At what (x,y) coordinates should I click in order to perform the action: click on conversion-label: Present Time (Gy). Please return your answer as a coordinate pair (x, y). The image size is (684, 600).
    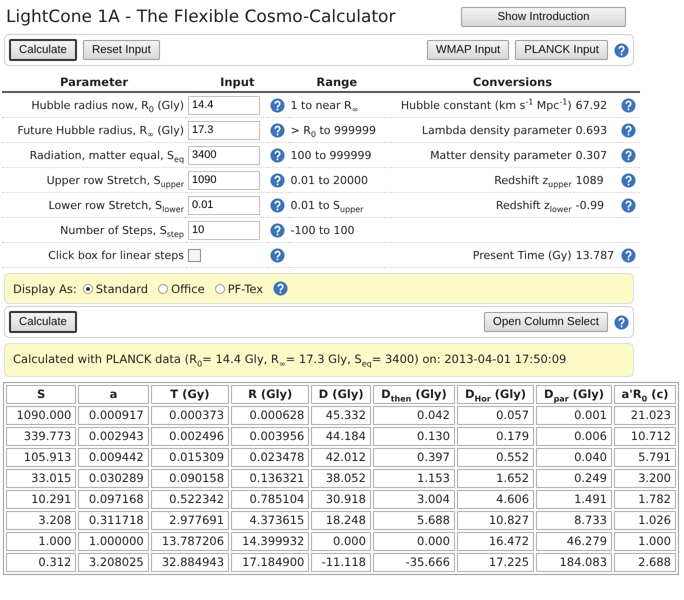
    Looking at the image, I should click on (522, 255).